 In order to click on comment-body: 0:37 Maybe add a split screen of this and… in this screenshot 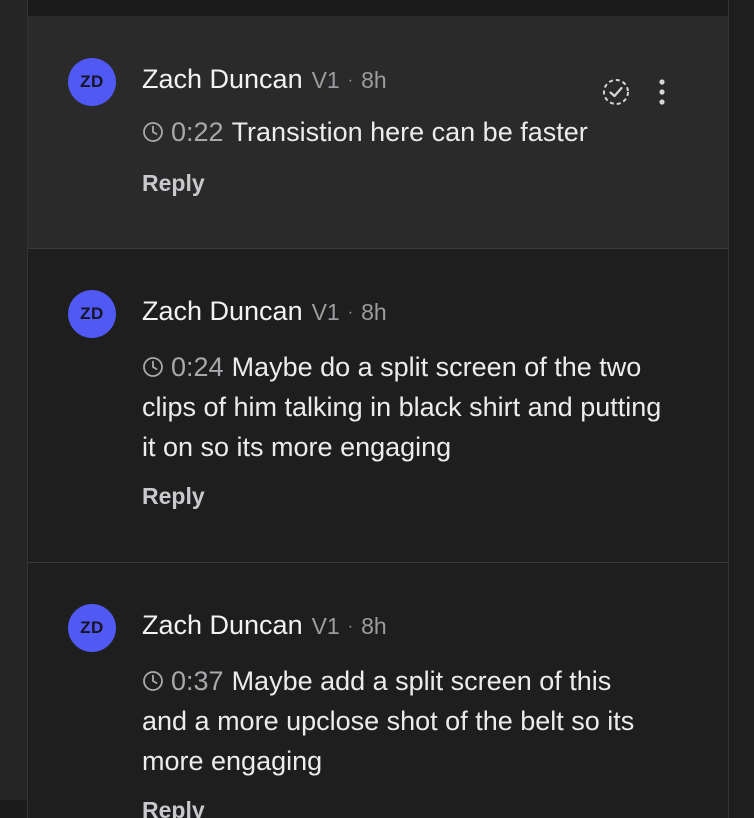, I will do `click(402, 721)`.